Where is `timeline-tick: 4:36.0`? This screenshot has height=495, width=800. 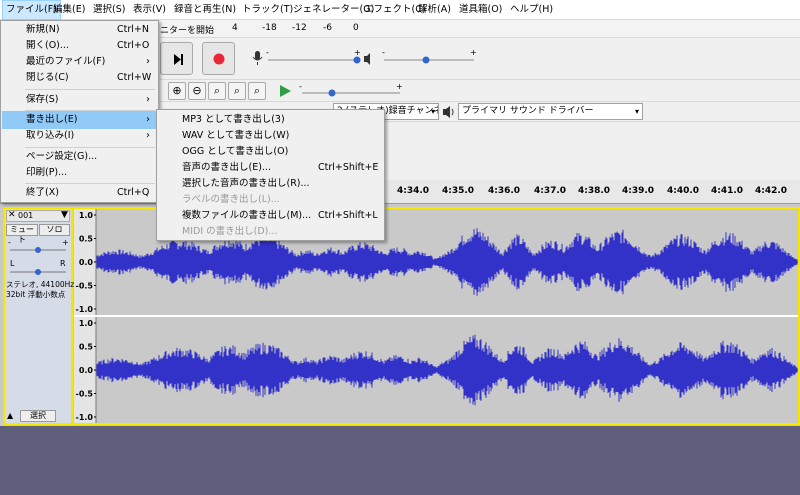 timeline-tick: 4:36.0 is located at coordinates (504, 191).